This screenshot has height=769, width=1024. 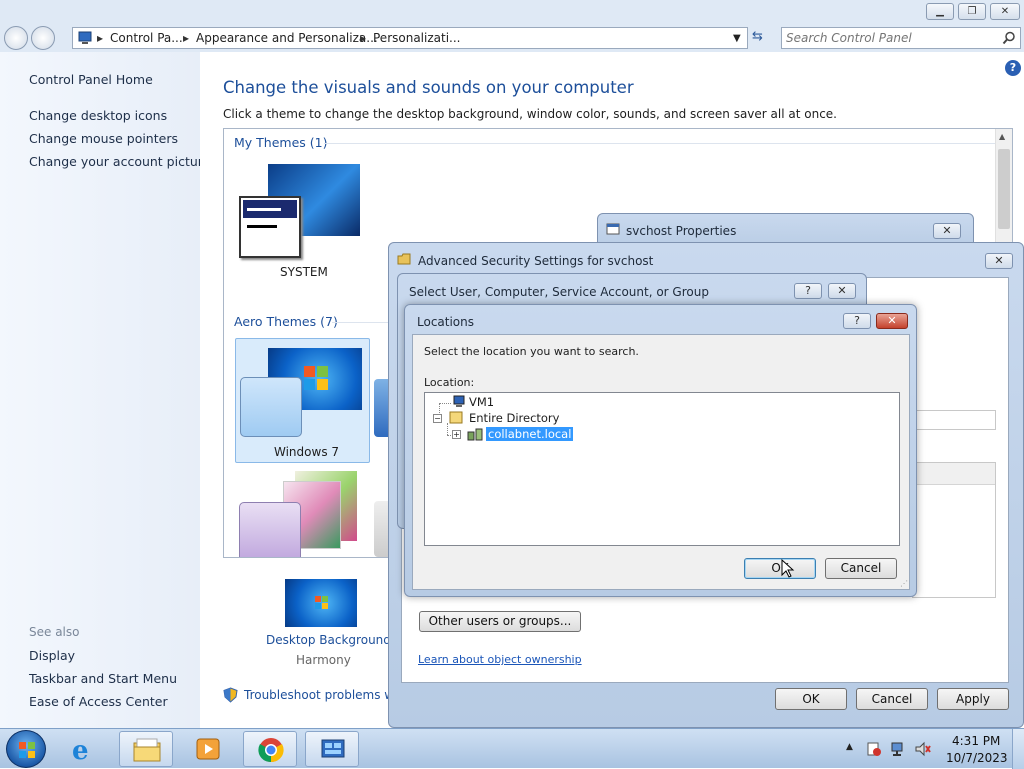 I want to click on see-also-ease-of-access-link: Ease of Access Center, so click(x=98, y=701).